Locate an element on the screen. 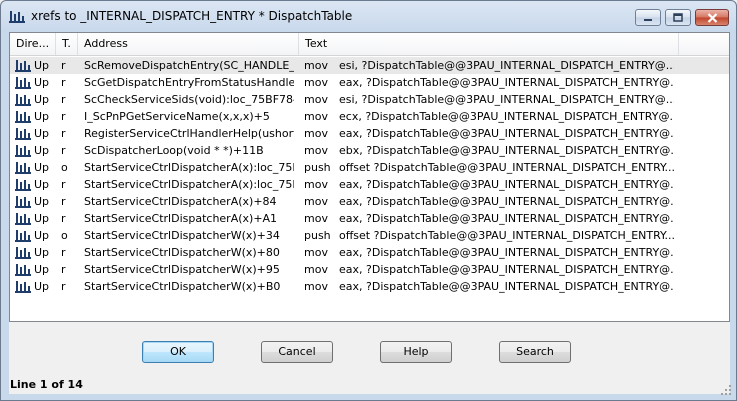 This screenshot has height=401, width=737. maximize-icon is located at coordinates (678, 17).